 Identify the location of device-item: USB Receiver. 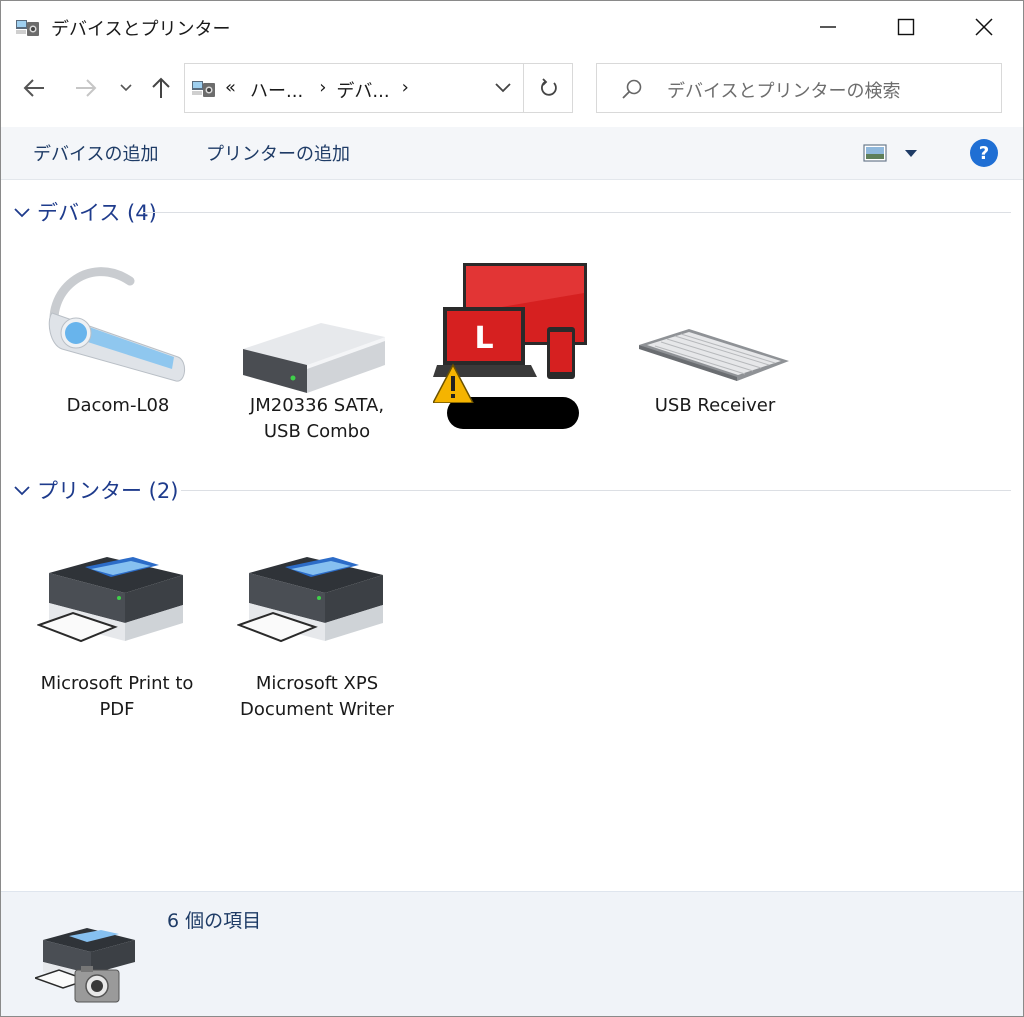
(715, 336).